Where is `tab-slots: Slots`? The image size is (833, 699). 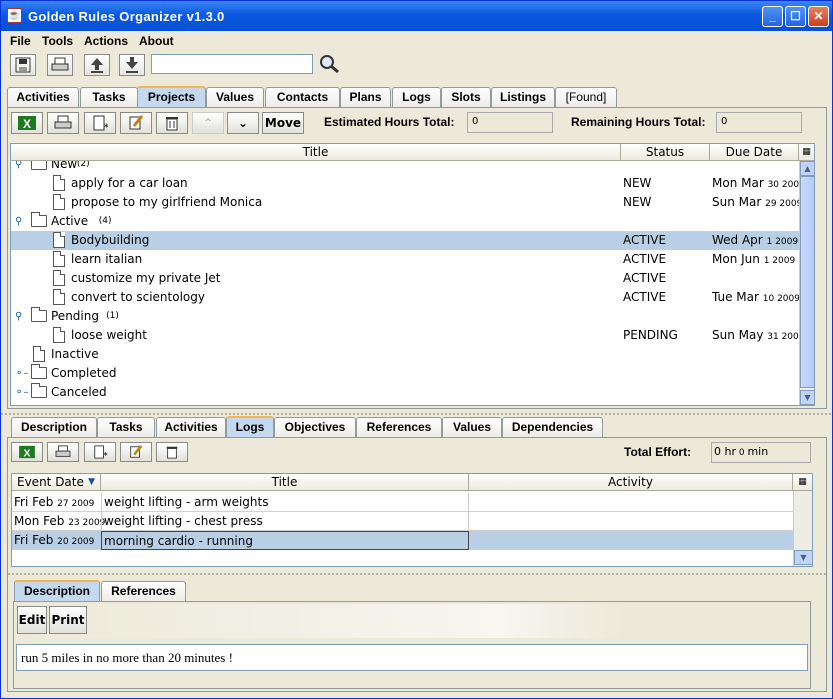
tab-slots: Slots is located at coordinates (466, 97).